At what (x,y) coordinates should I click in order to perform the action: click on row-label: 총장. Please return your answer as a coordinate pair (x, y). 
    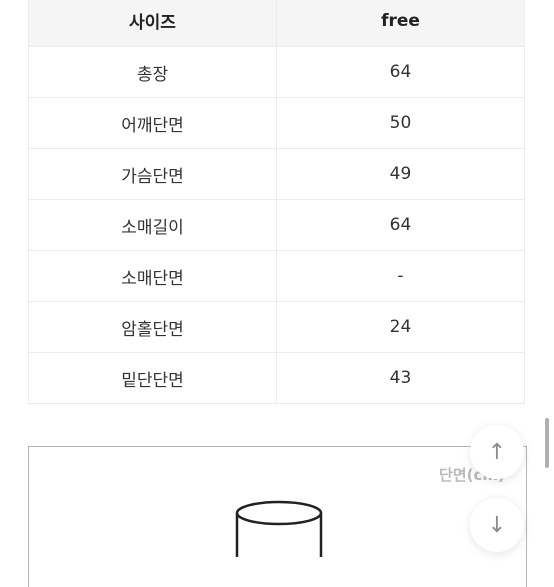
    Looking at the image, I should click on (152, 72).